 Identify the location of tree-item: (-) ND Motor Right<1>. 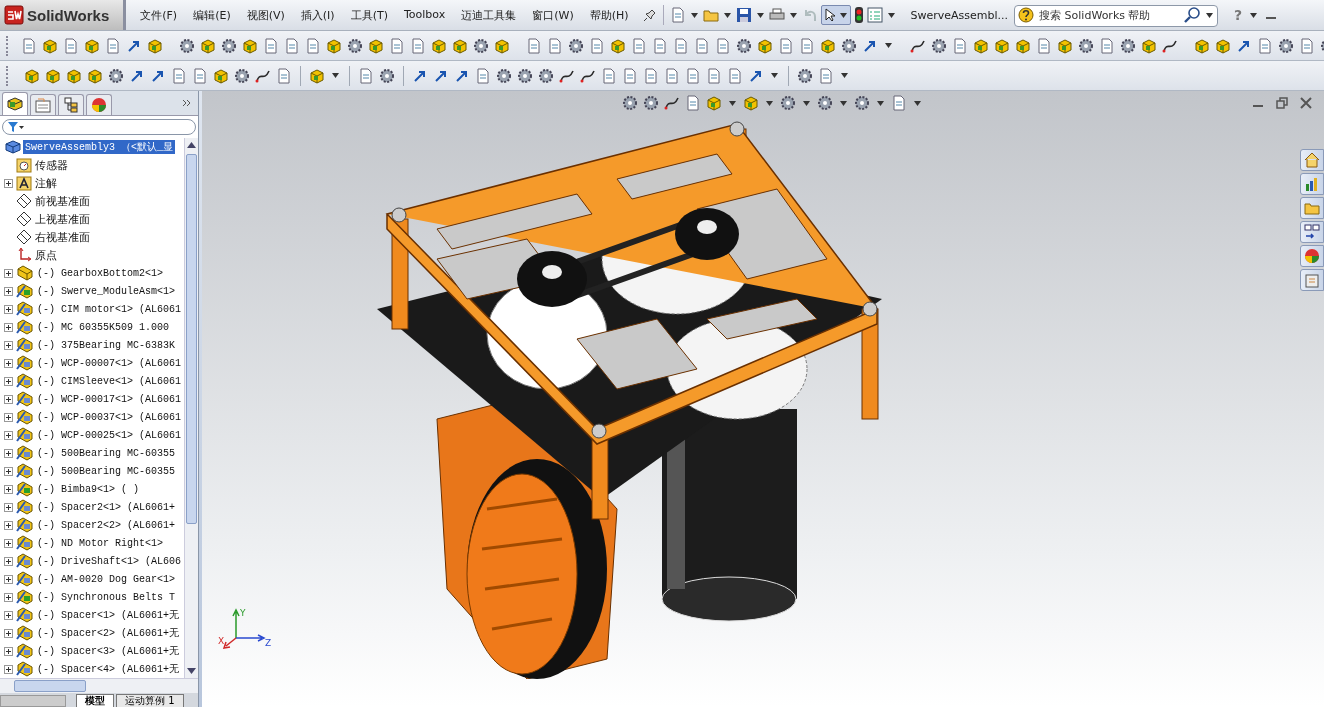
(100, 543).